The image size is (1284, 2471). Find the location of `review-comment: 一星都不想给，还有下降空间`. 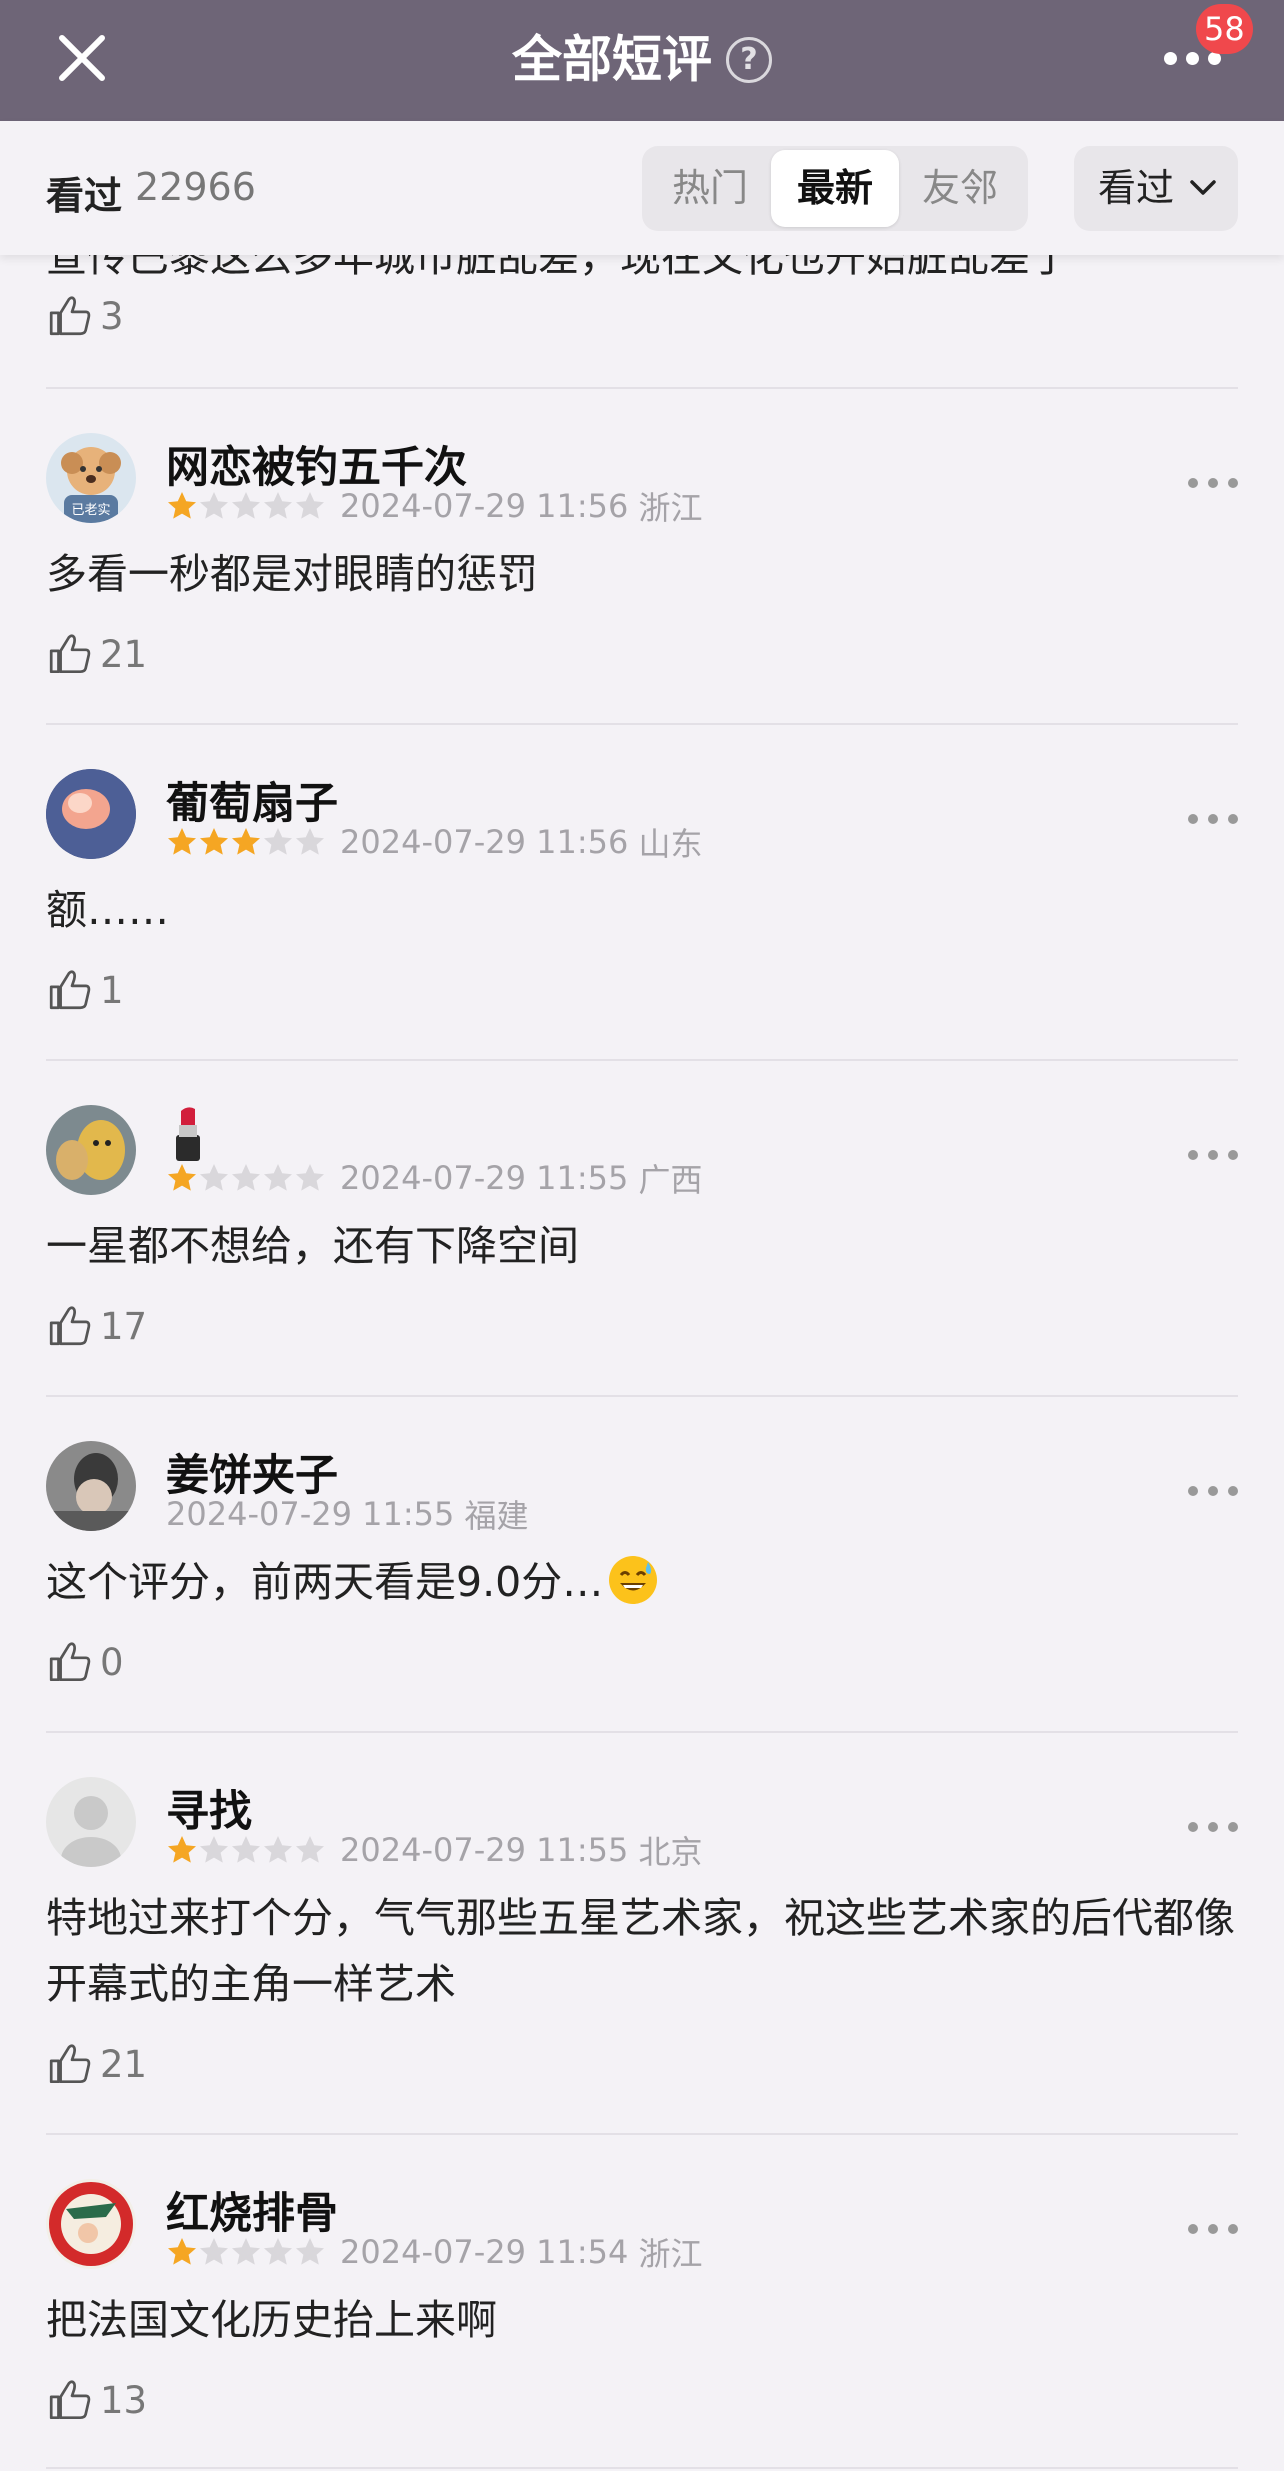

review-comment: 一星都不想给，还有下降空间 is located at coordinates (312, 1246).